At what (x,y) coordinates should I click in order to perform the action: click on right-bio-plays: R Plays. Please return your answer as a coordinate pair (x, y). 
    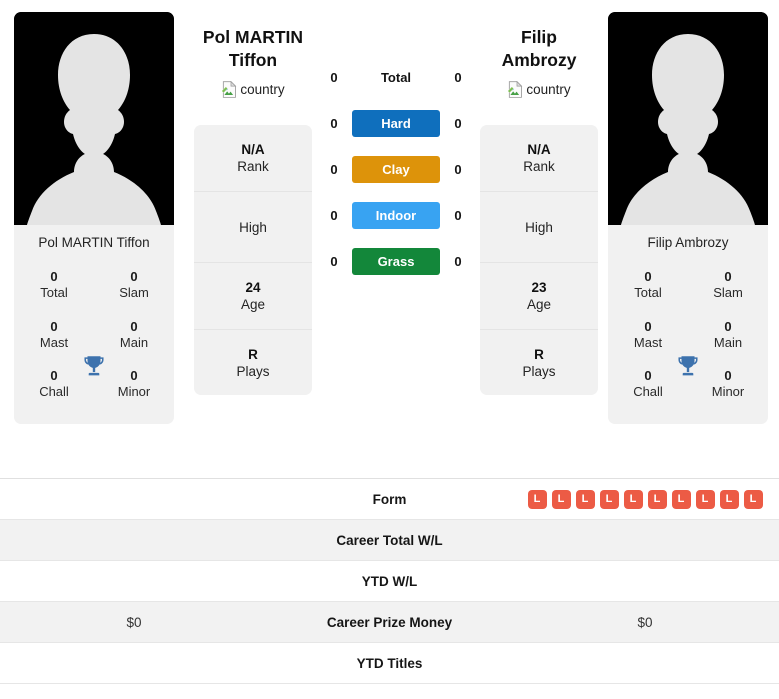
    Looking at the image, I should click on (539, 363).